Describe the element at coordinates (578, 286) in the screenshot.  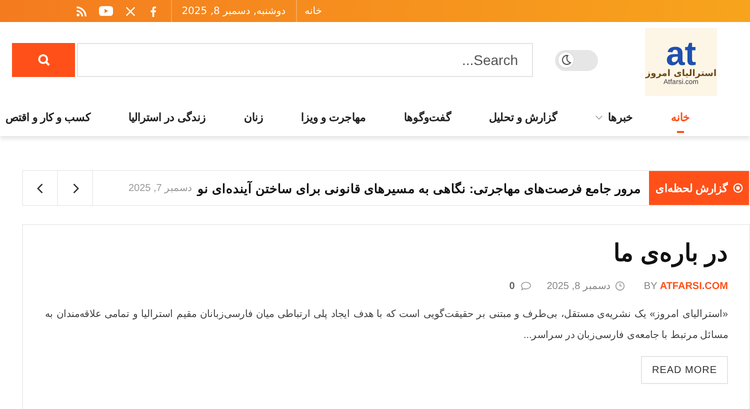
I see `post-date: دسمبر 8, 2025` at that location.